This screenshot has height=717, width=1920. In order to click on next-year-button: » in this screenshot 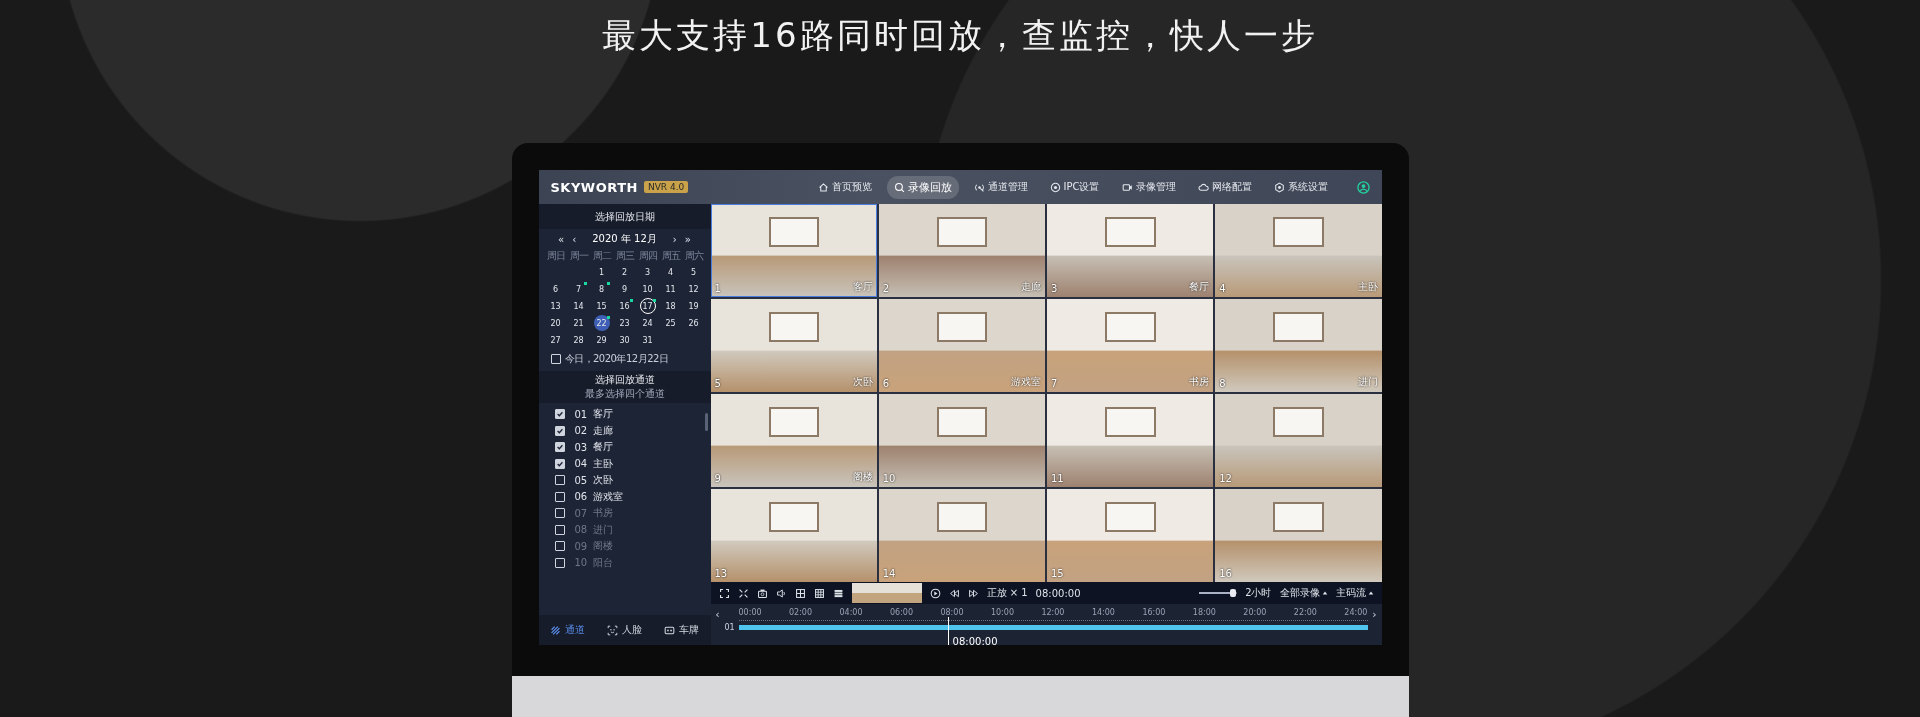, I will do `click(687, 239)`.